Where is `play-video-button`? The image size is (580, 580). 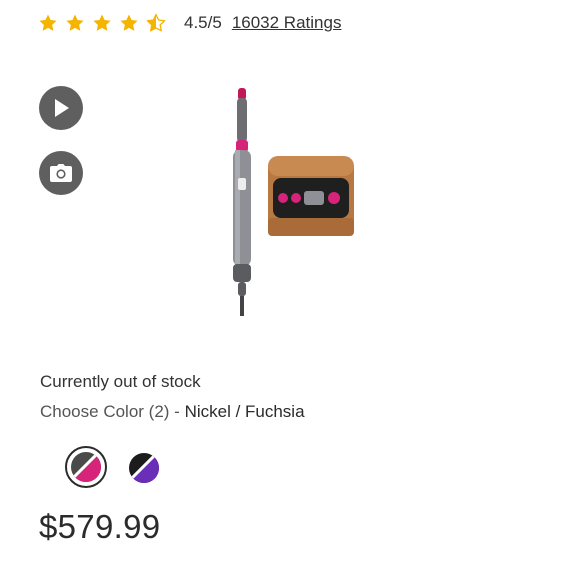 play-video-button is located at coordinates (61, 108).